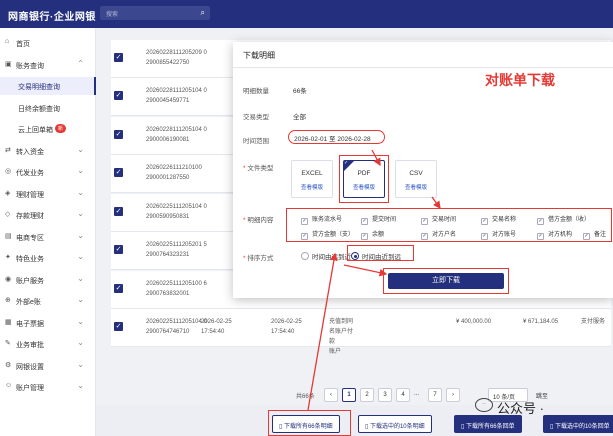  What do you see at coordinates (327, 220) in the screenshot?
I see `field-label: 账务流水号` at bounding box center [327, 220].